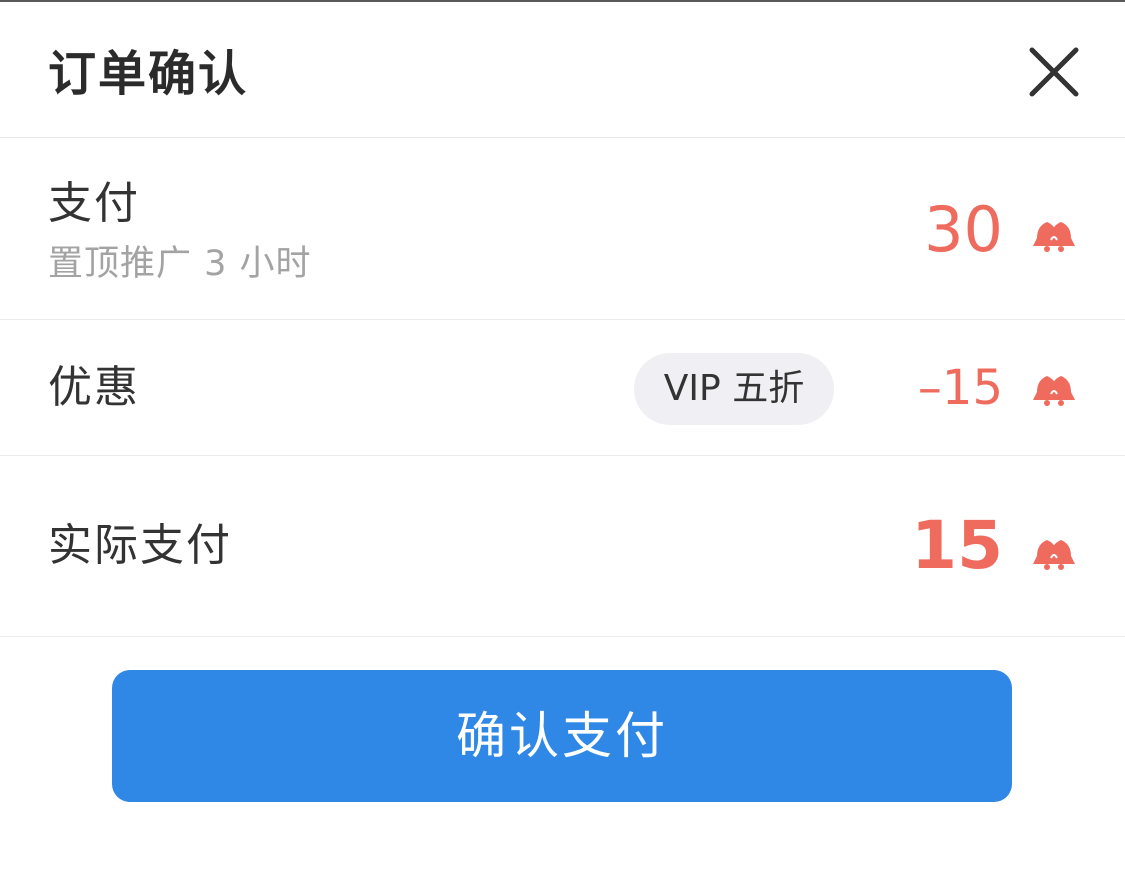  Describe the element at coordinates (148, 74) in the screenshot. I see `page-title: 订单确认` at that location.